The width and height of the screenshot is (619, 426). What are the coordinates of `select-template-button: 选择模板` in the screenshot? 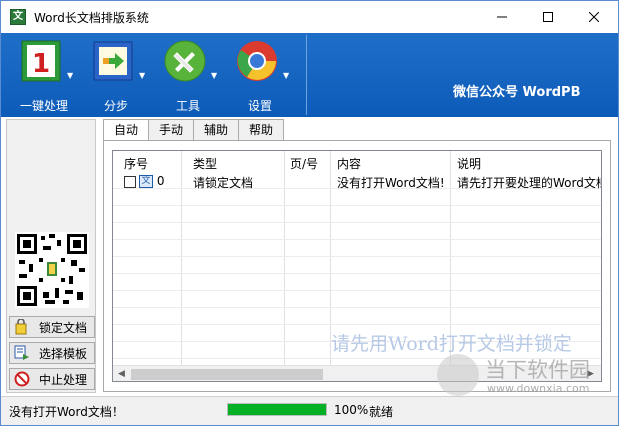 It's located at (52, 353).